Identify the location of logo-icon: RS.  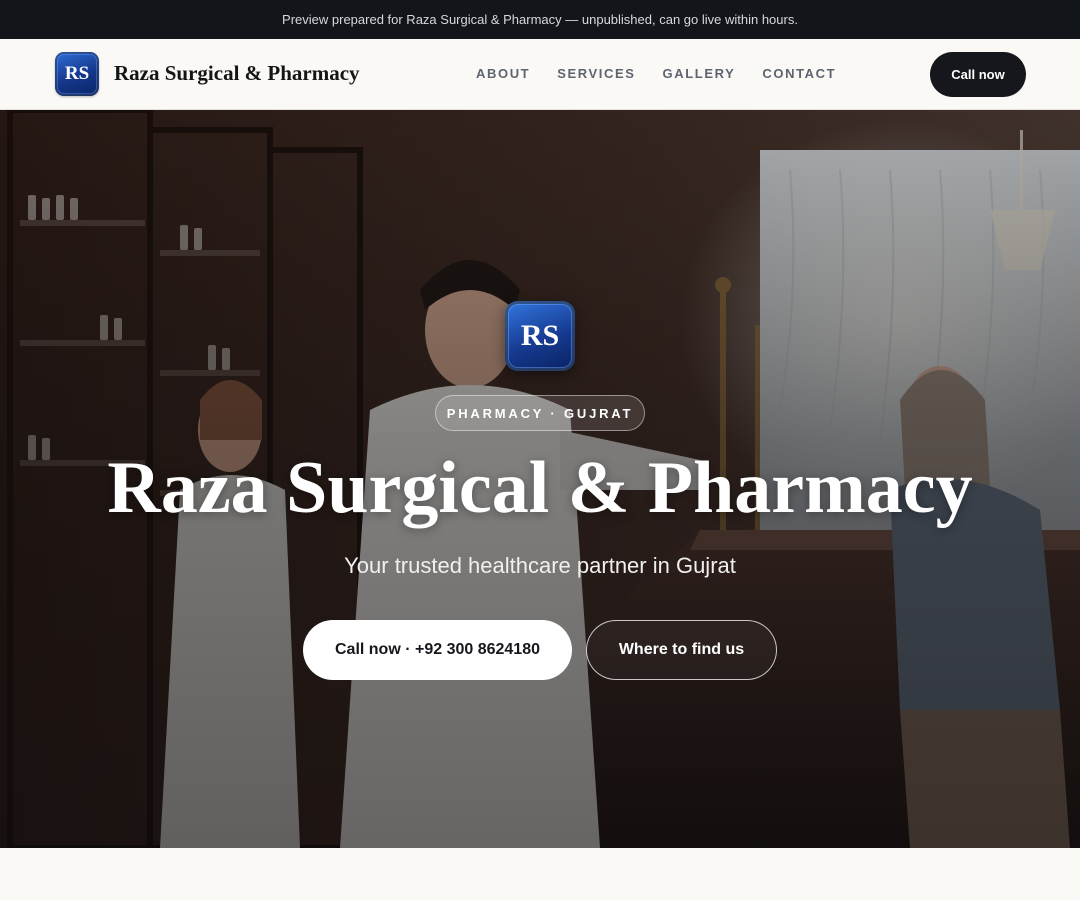
(77, 74).